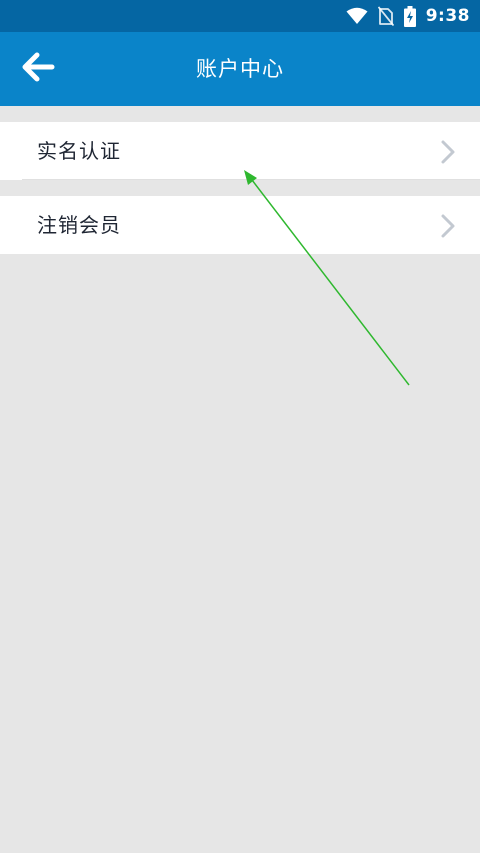 The height and width of the screenshot is (853, 480). Describe the element at coordinates (385, 16) in the screenshot. I see `no-sim-icon` at that location.